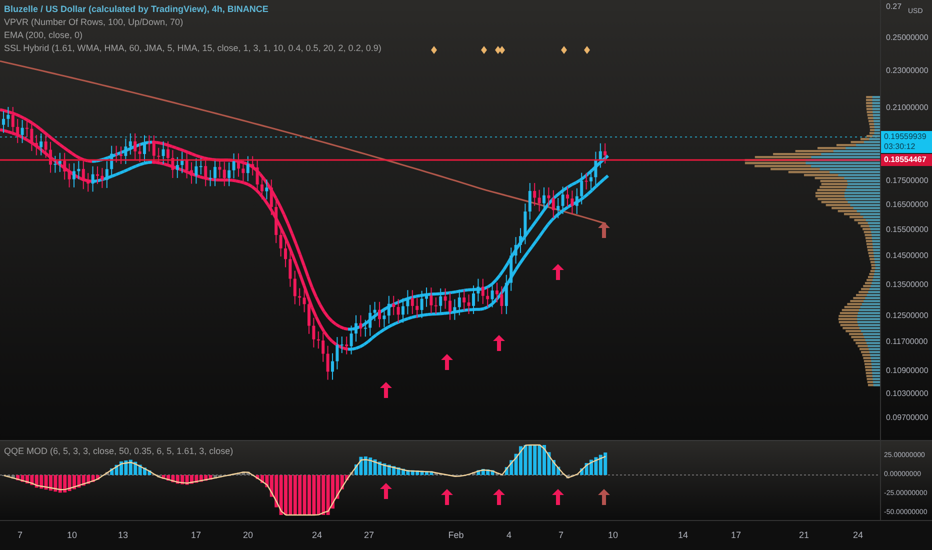 The width and height of the screenshot is (932, 550). I want to click on price-label: 0.09700000, so click(907, 417).